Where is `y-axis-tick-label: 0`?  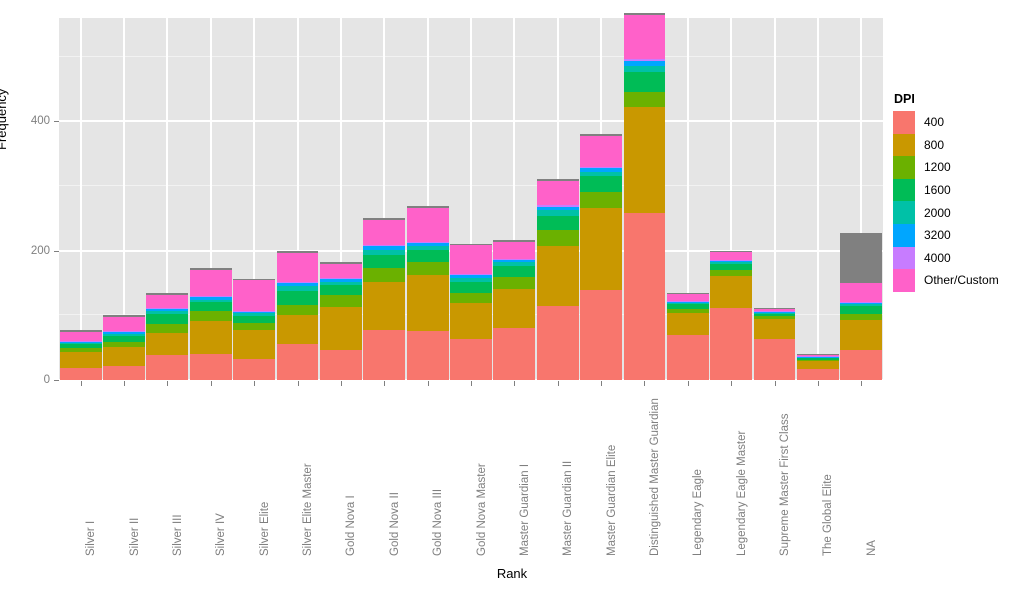
y-axis-tick-label: 0 is located at coordinates (46, 380).